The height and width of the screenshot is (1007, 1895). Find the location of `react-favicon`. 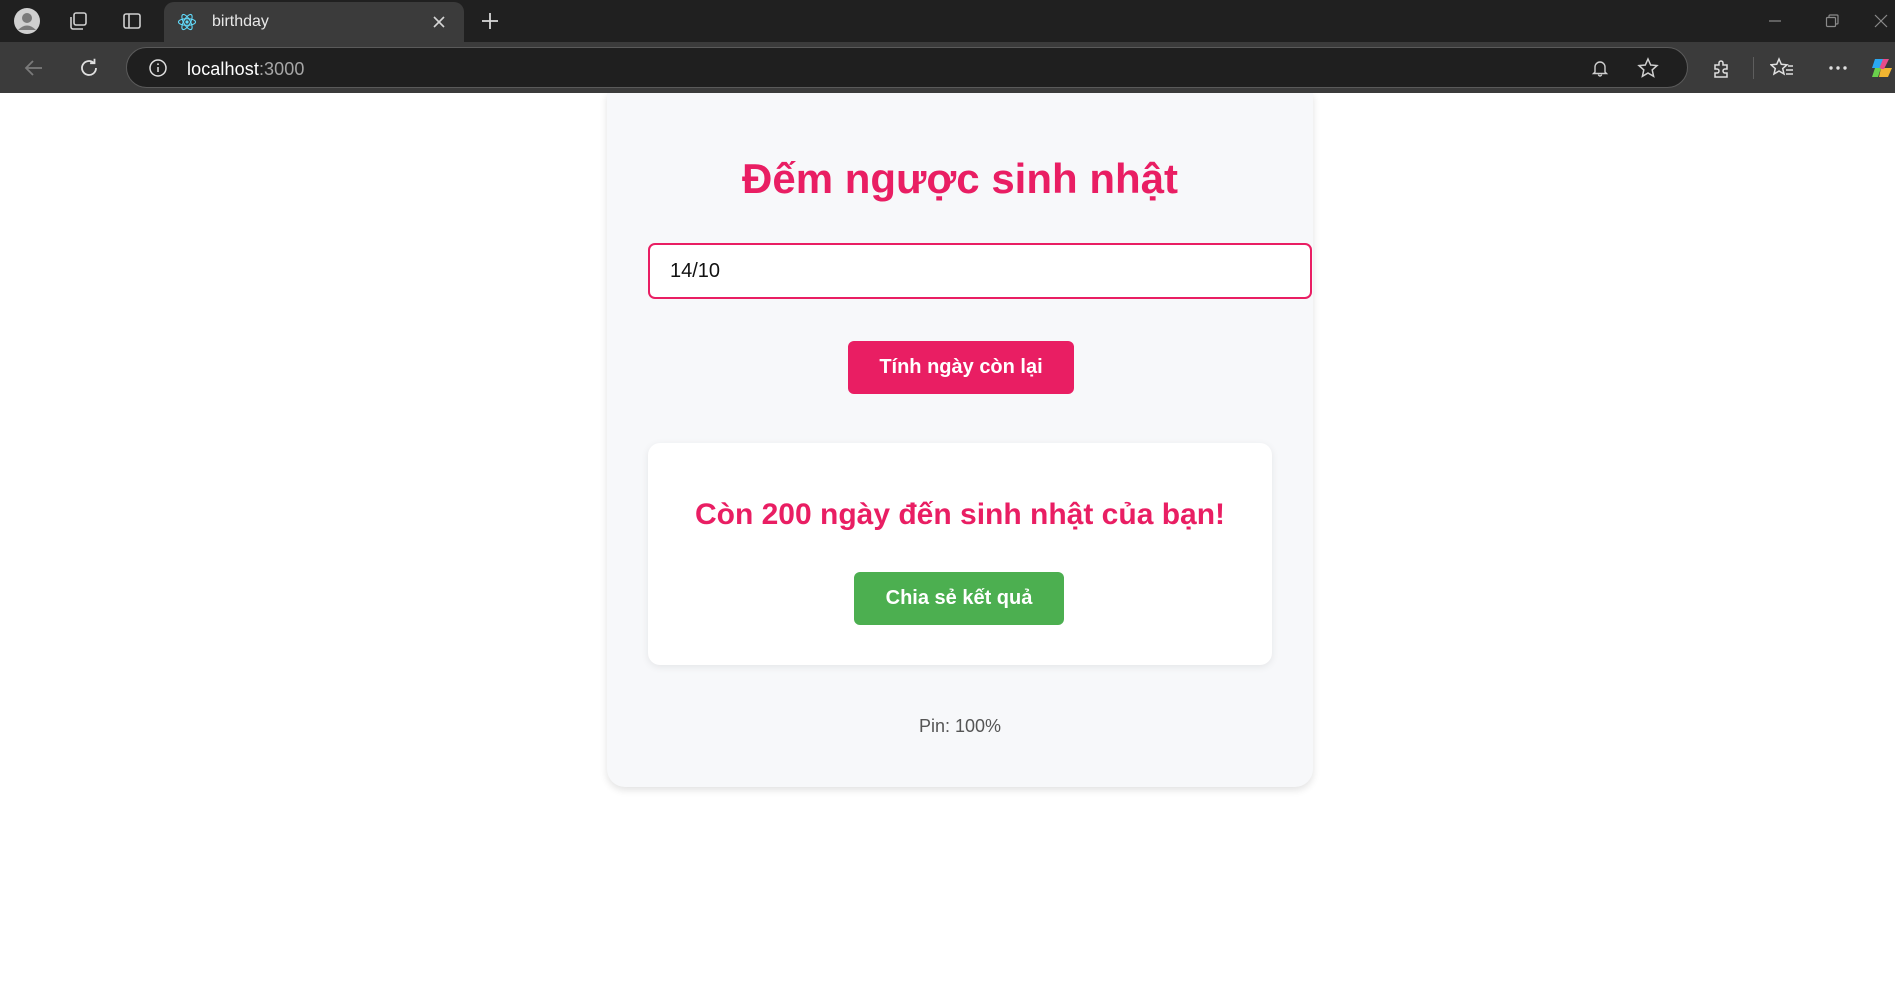

react-favicon is located at coordinates (187, 22).